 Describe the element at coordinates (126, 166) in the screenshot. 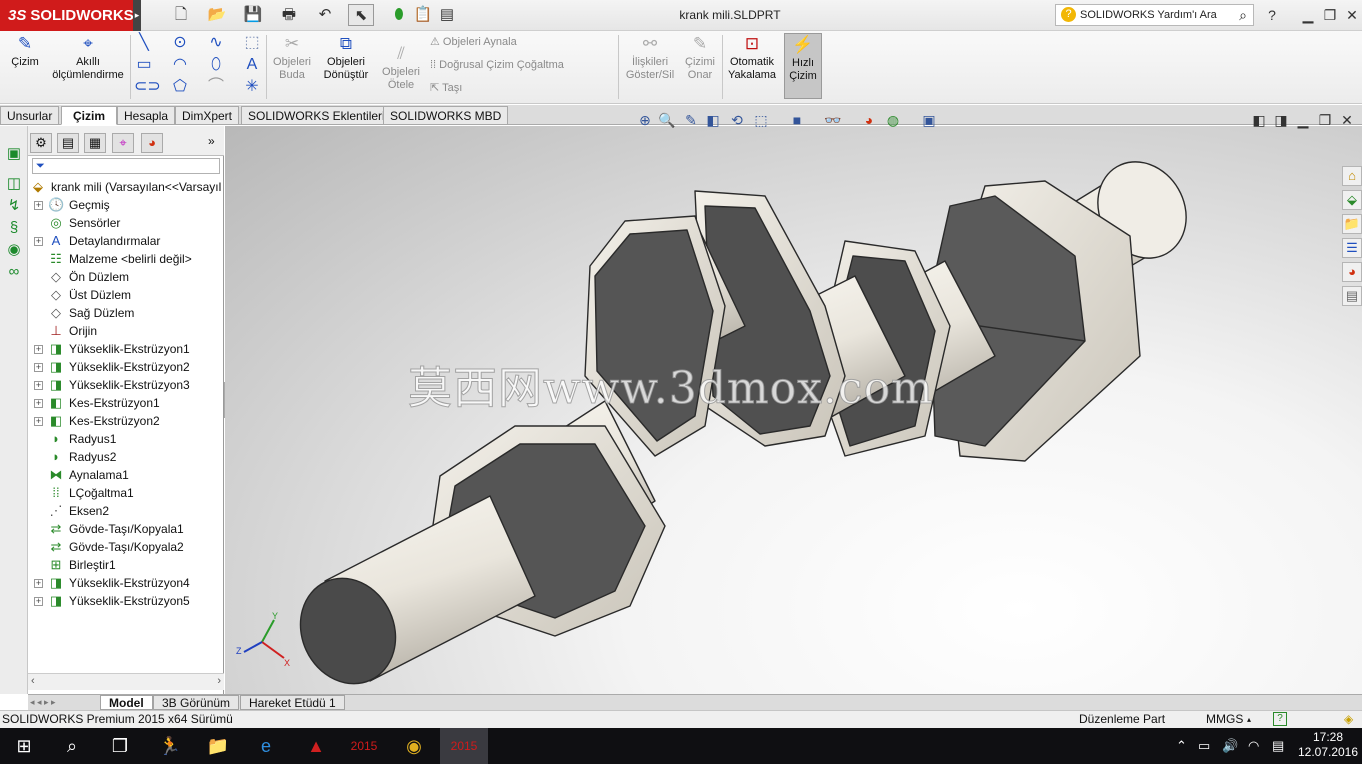

I see `tree-filter-input: ⏷` at that location.